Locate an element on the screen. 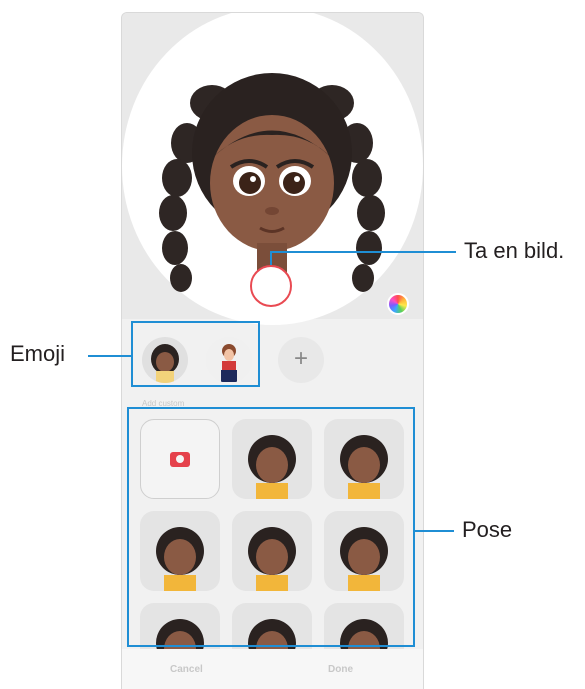 This screenshot has height=689, width=585. pose-callout-line is located at coordinates (434, 531).